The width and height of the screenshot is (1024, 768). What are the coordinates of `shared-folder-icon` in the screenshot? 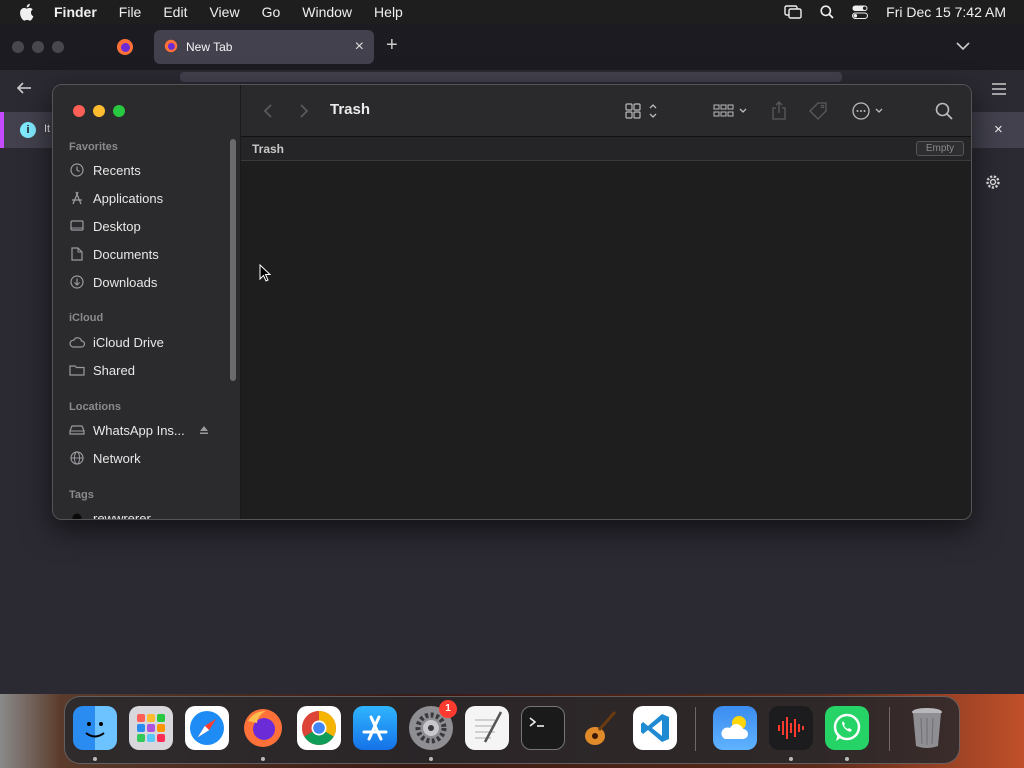 It's located at (77, 370).